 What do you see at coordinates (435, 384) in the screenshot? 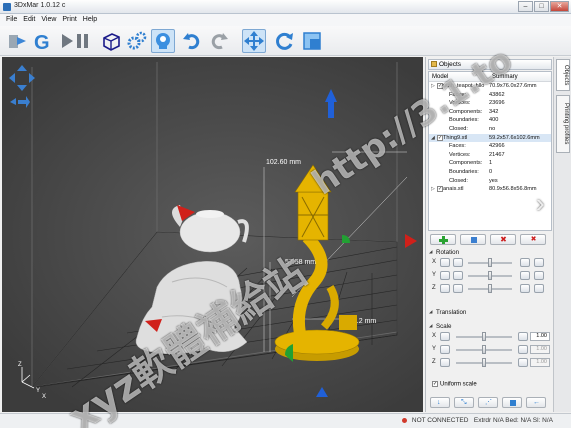
I see `uniform-scale-checkbox: ✓` at bounding box center [435, 384].